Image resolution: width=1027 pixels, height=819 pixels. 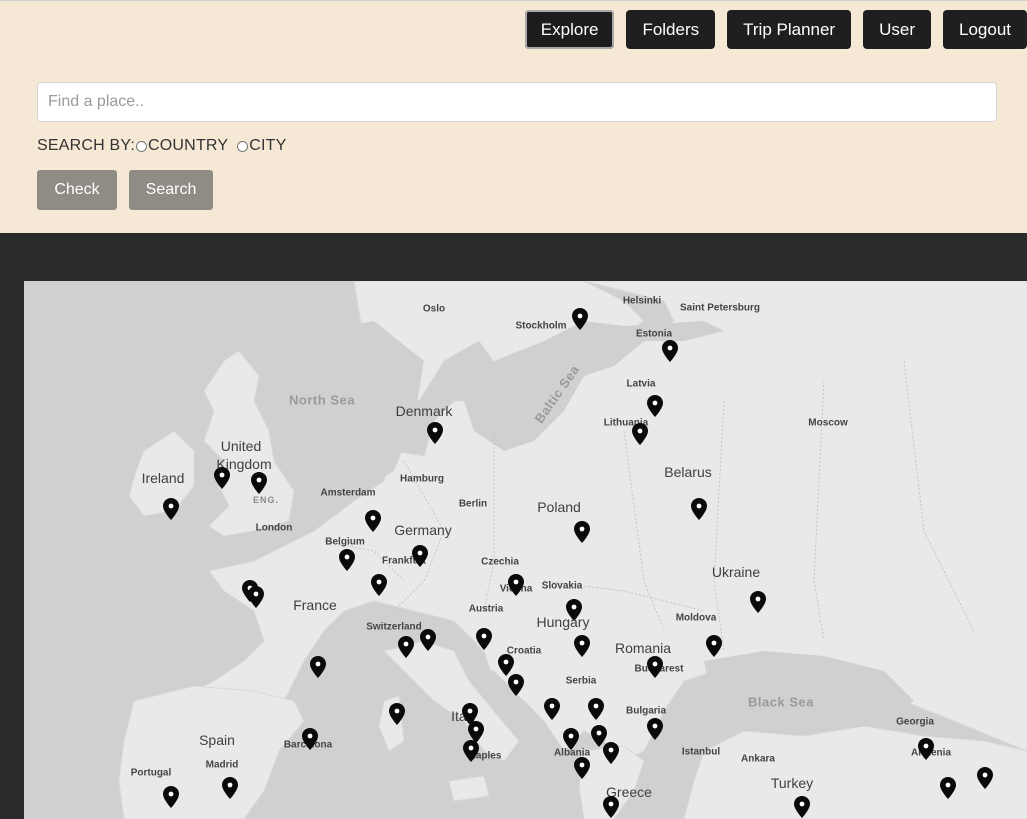 What do you see at coordinates (348, 493) in the screenshot?
I see `map-label-amsterdam: Amsterdam` at bounding box center [348, 493].